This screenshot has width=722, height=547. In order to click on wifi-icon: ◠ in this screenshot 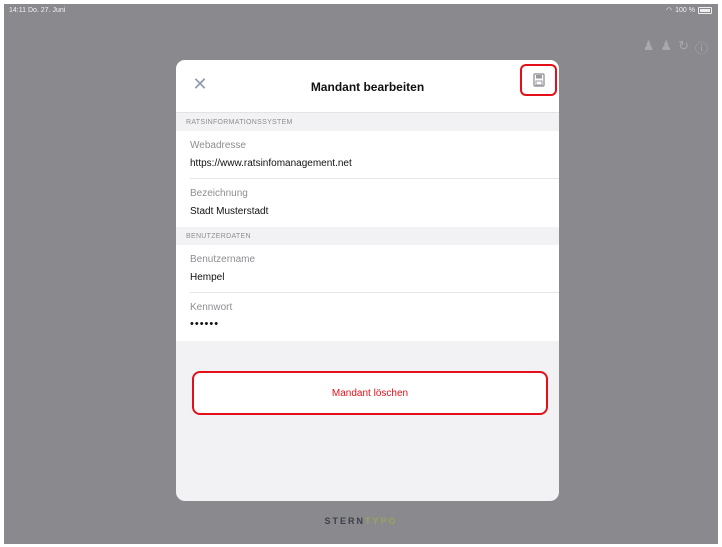, I will do `click(669, 10)`.